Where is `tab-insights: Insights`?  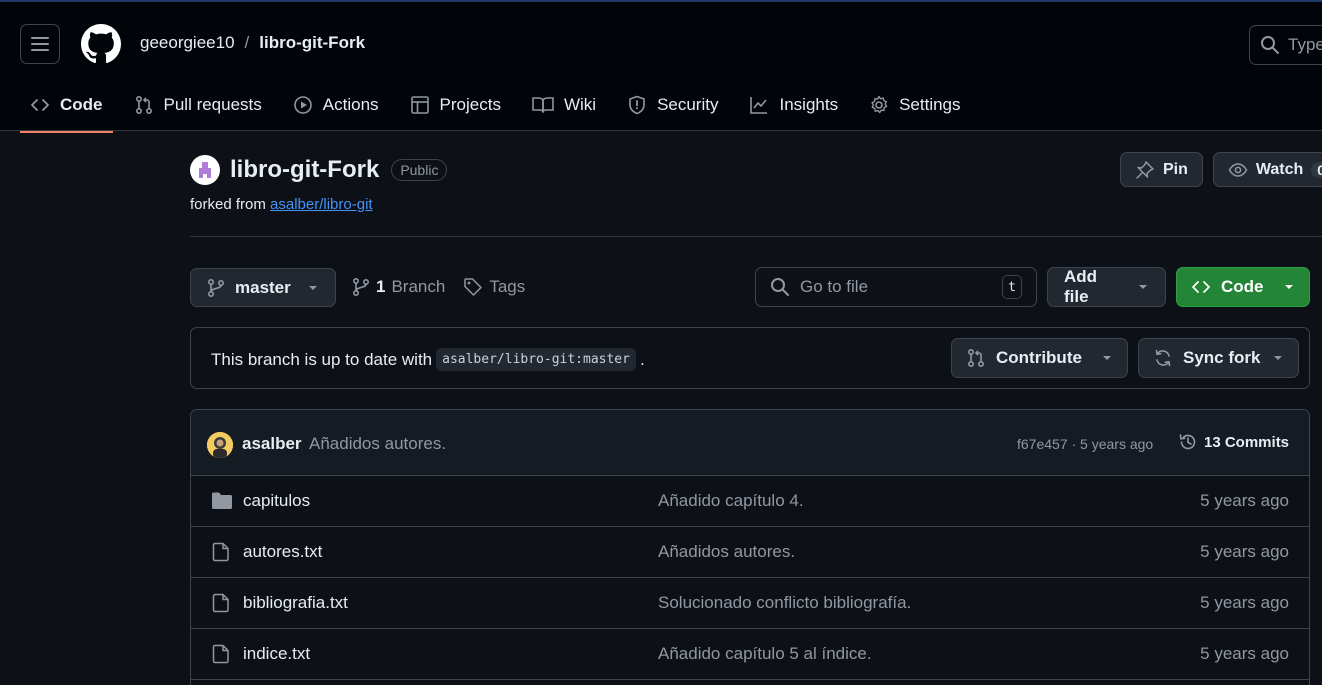 tab-insights: Insights is located at coordinates (793, 104).